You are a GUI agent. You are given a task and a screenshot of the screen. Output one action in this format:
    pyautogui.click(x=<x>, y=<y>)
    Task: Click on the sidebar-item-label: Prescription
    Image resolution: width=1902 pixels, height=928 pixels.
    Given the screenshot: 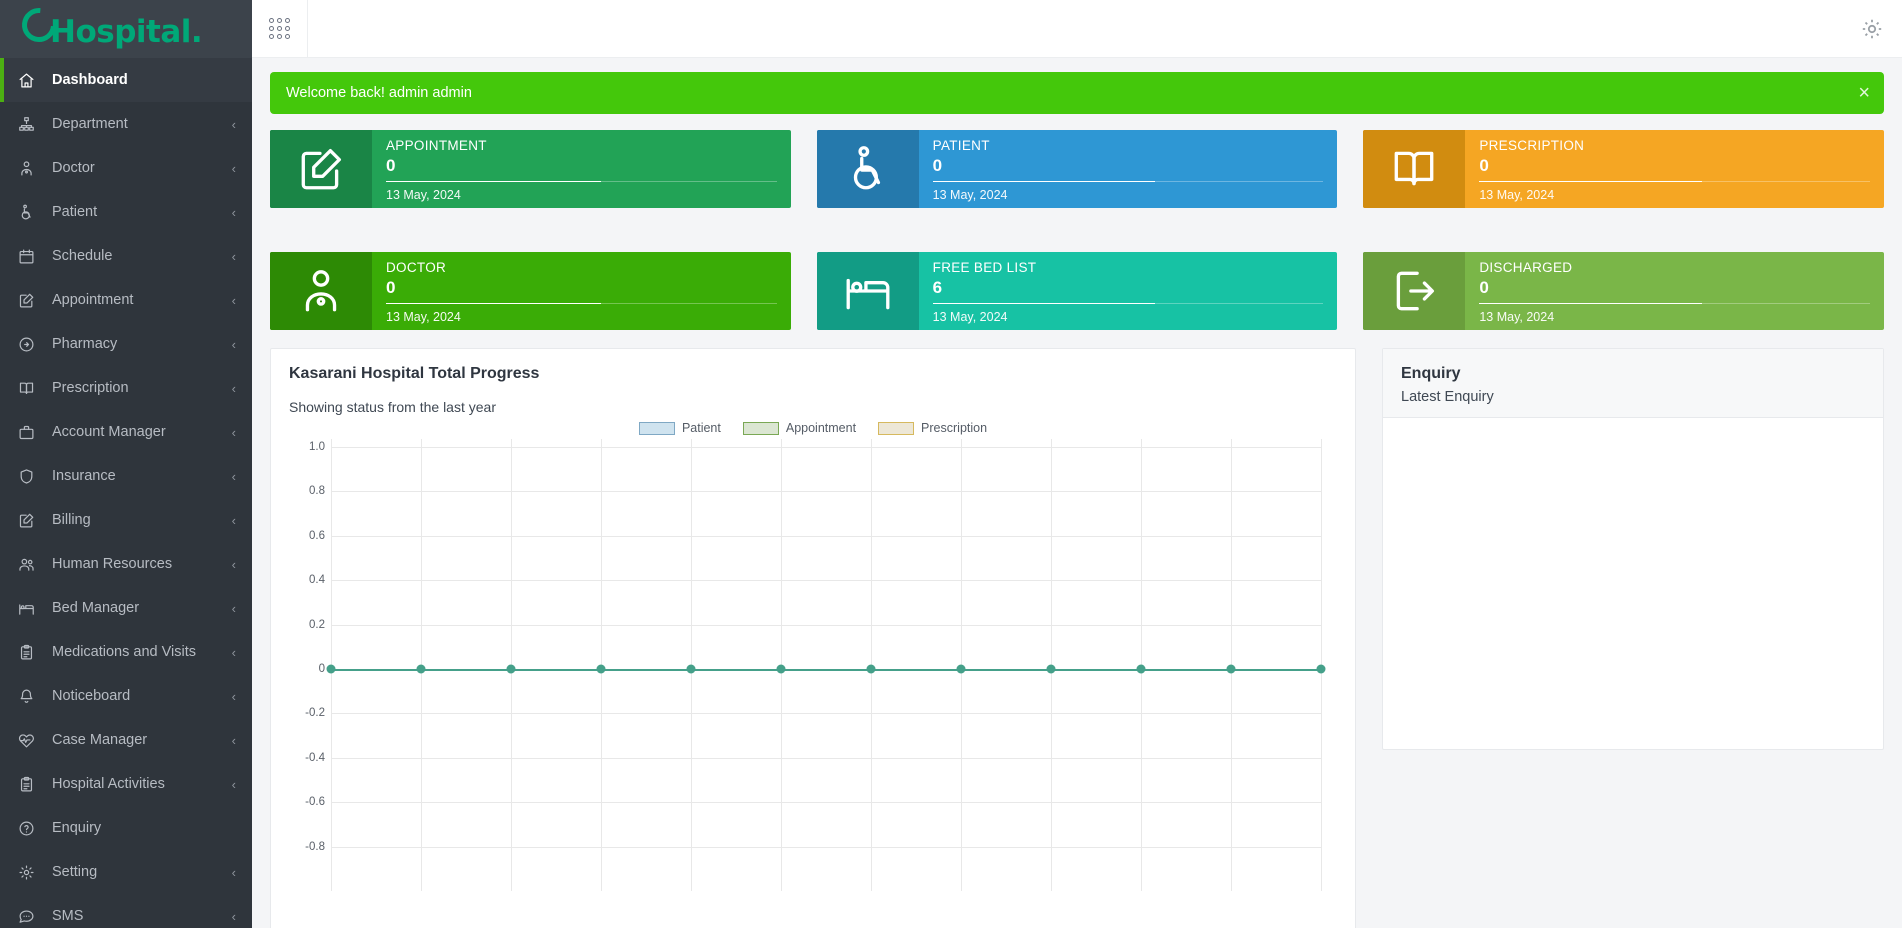 What is the action you would take?
    pyautogui.click(x=90, y=388)
    